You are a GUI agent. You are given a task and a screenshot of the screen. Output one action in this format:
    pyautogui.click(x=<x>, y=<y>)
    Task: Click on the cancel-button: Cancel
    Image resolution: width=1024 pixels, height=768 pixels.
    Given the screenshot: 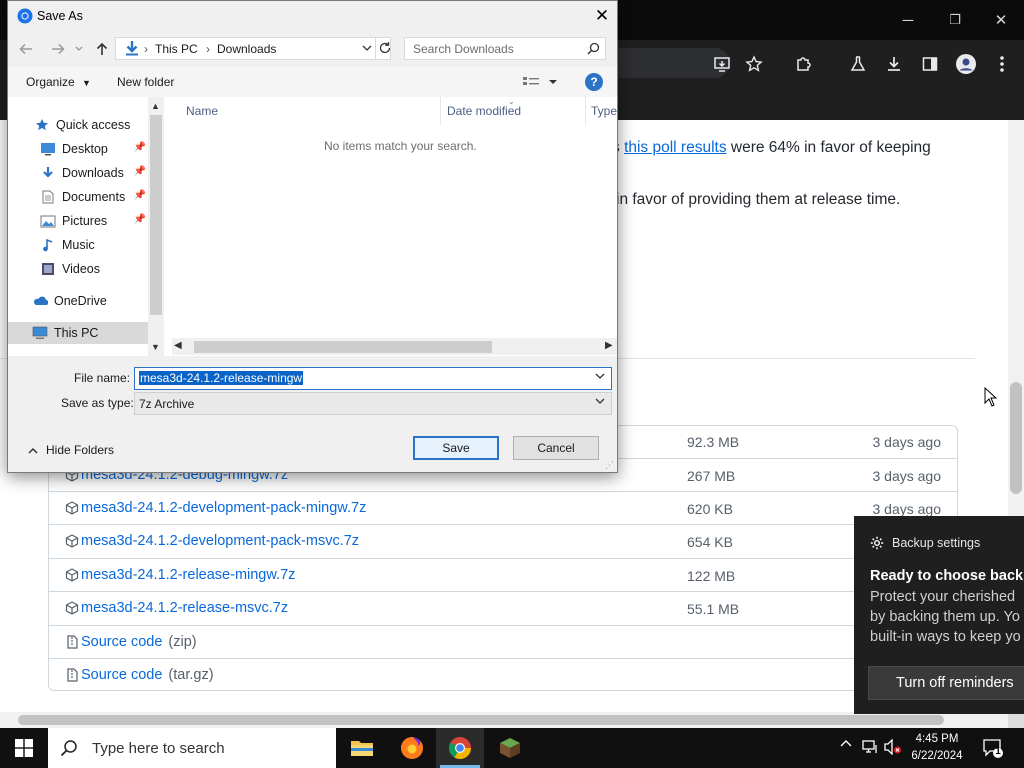 What is the action you would take?
    pyautogui.click(x=556, y=448)
    